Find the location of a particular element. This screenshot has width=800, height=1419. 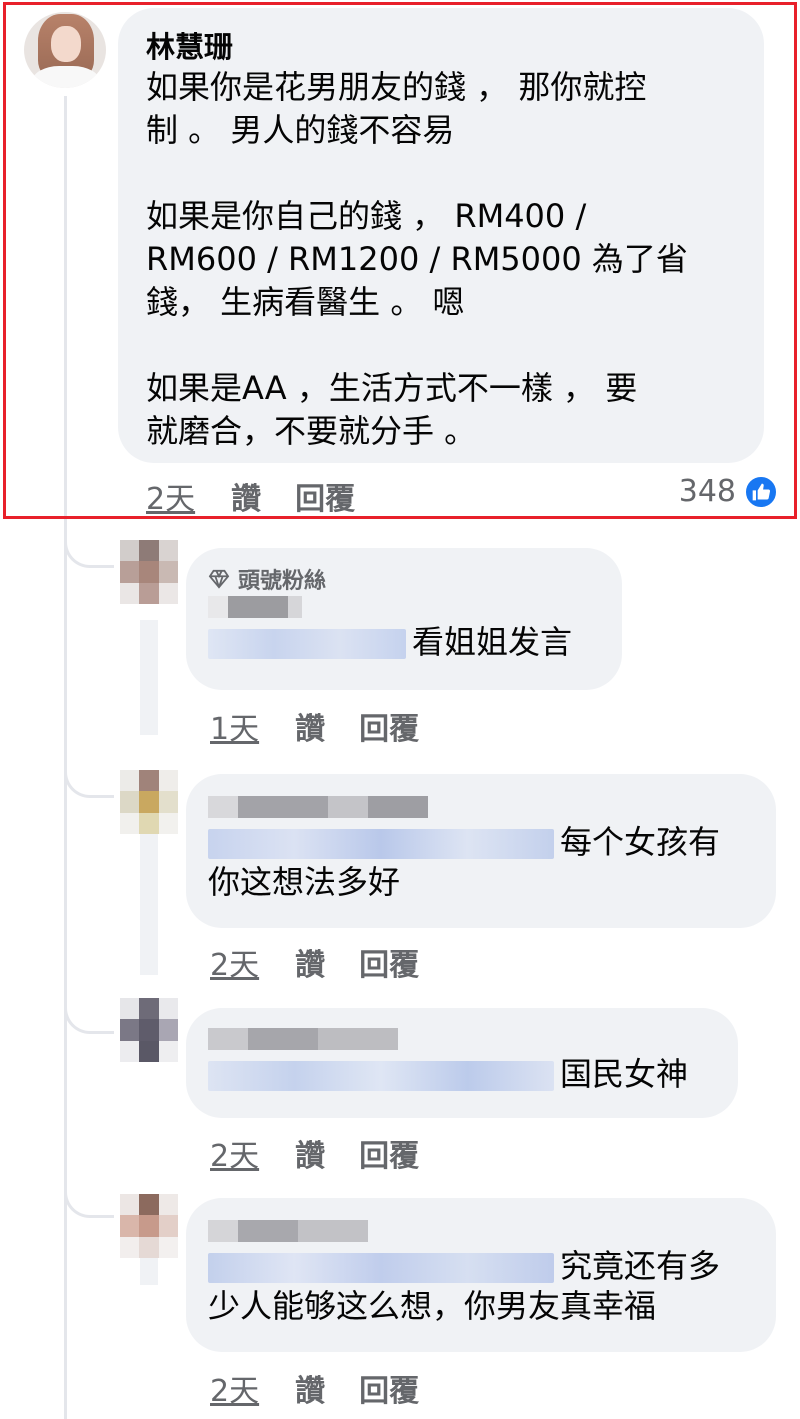

reply-bubble: 每个女孩有 你这想法多好 is located at coordinates (481, 851).